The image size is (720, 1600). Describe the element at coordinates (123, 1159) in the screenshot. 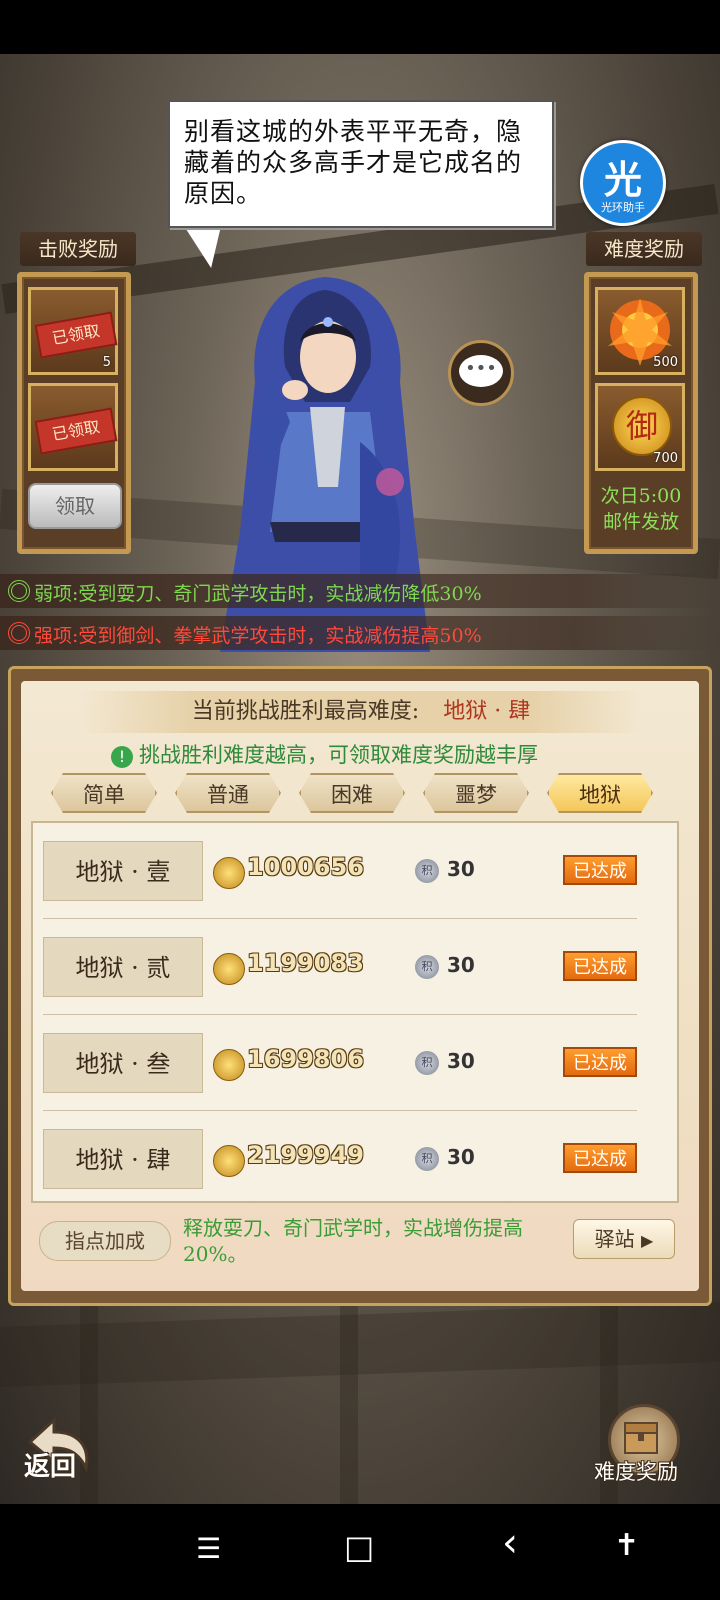

I see `row-level-name: 地狱 · 肆` at that location.